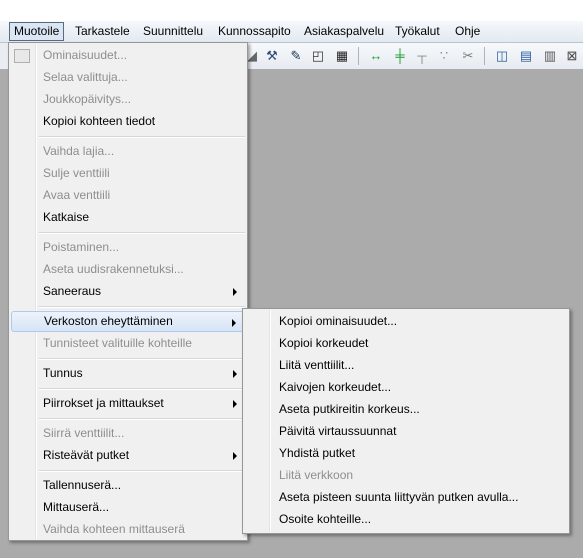  Describe the element at coordinates (417, 31) in the screenshot. I see `menu-tyokalut: Työkalut` at that location.